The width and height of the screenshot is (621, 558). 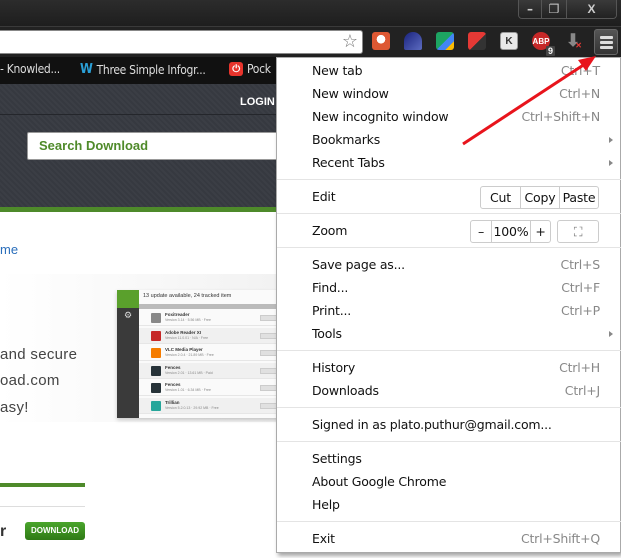 What do you see at coordinates (42, 506) in the screenshot?
I see `gray-divider` at bounding box center [42, 506].